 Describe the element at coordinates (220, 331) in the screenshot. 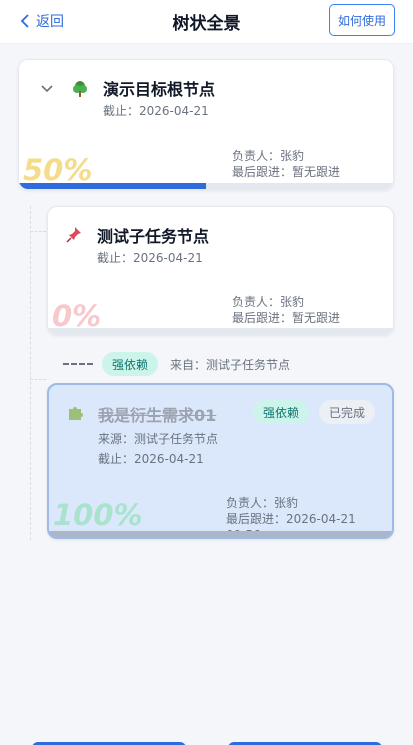

I see `child-progress-bar` at that location.